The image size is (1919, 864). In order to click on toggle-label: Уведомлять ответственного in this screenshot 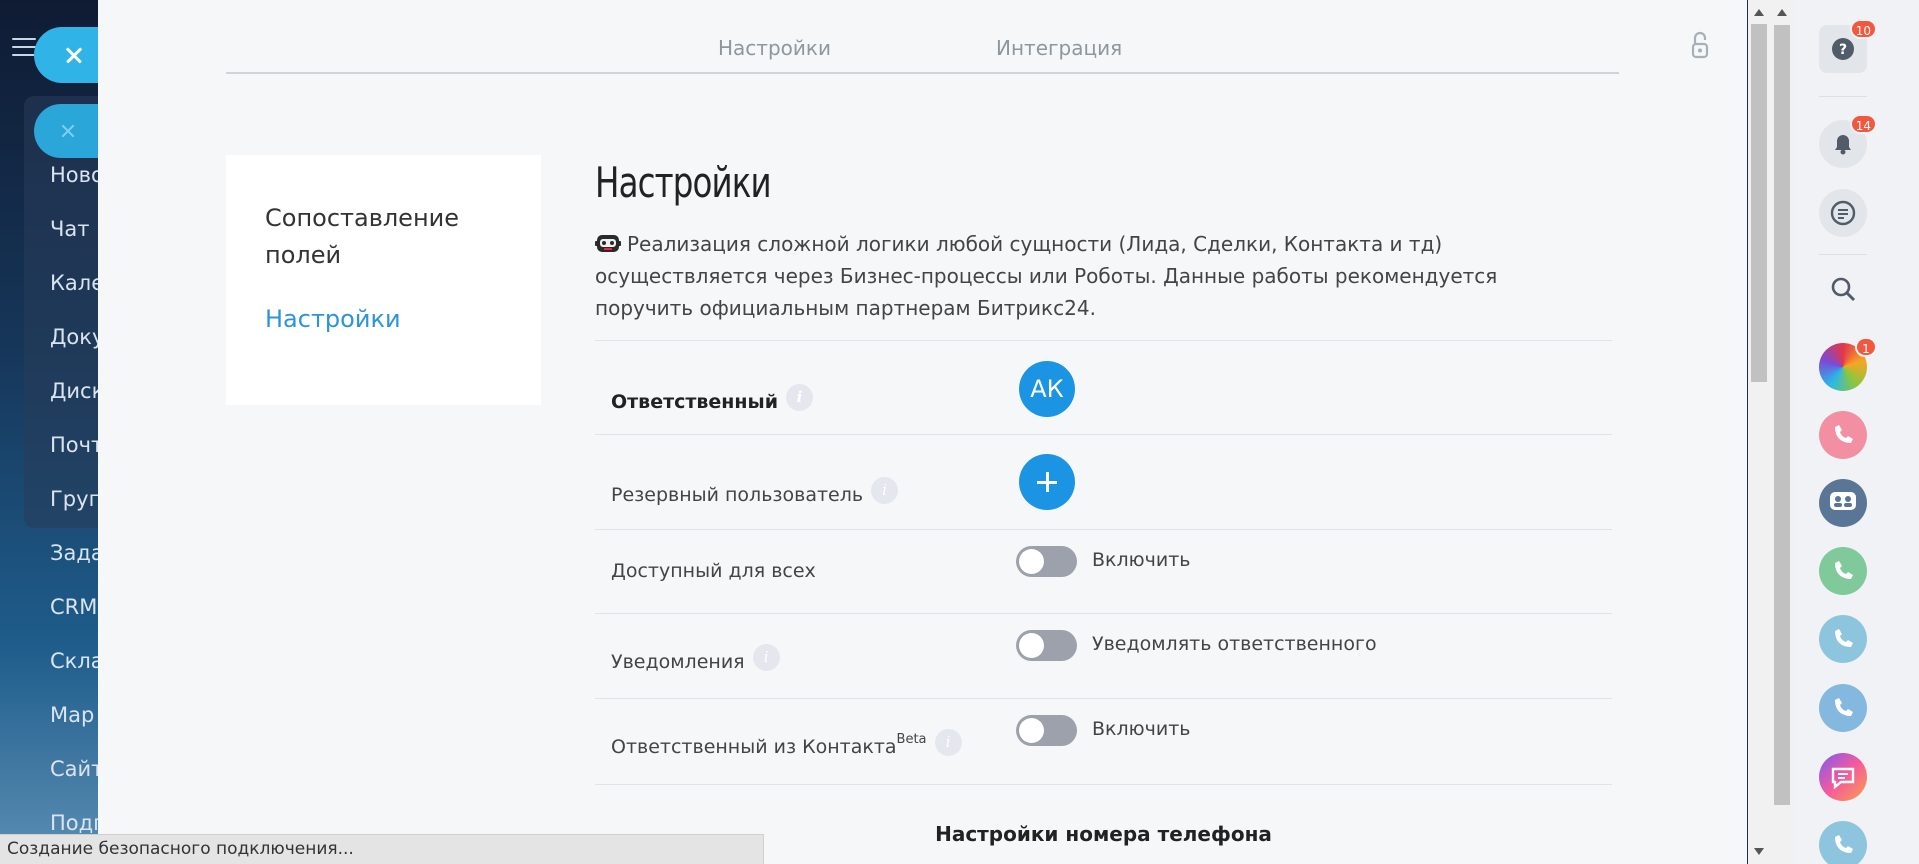, I will do `click(1234, 644)`.